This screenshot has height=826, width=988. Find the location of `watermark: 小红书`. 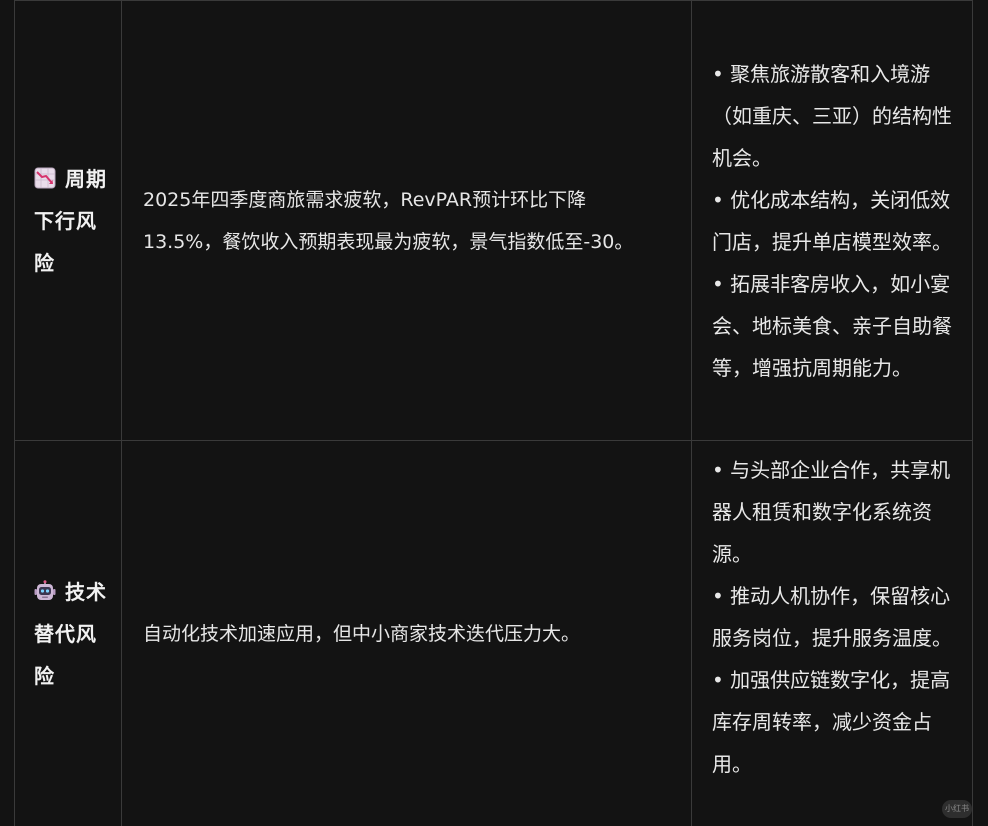

watermark: 小红书 is located at coordinates (957, 809).